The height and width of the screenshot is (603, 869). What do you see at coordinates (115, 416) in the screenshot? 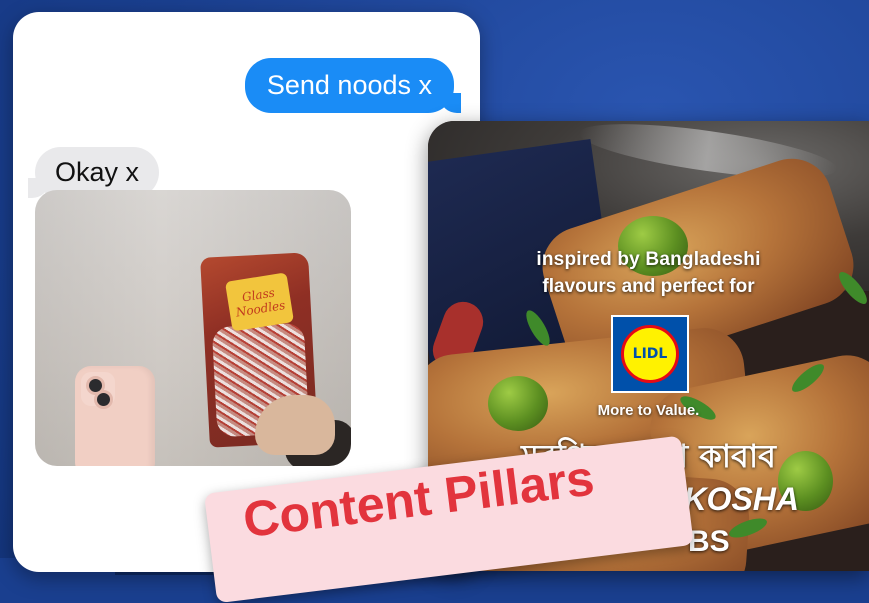
I see `phone-in-photo` at bounding box center [115, 416].